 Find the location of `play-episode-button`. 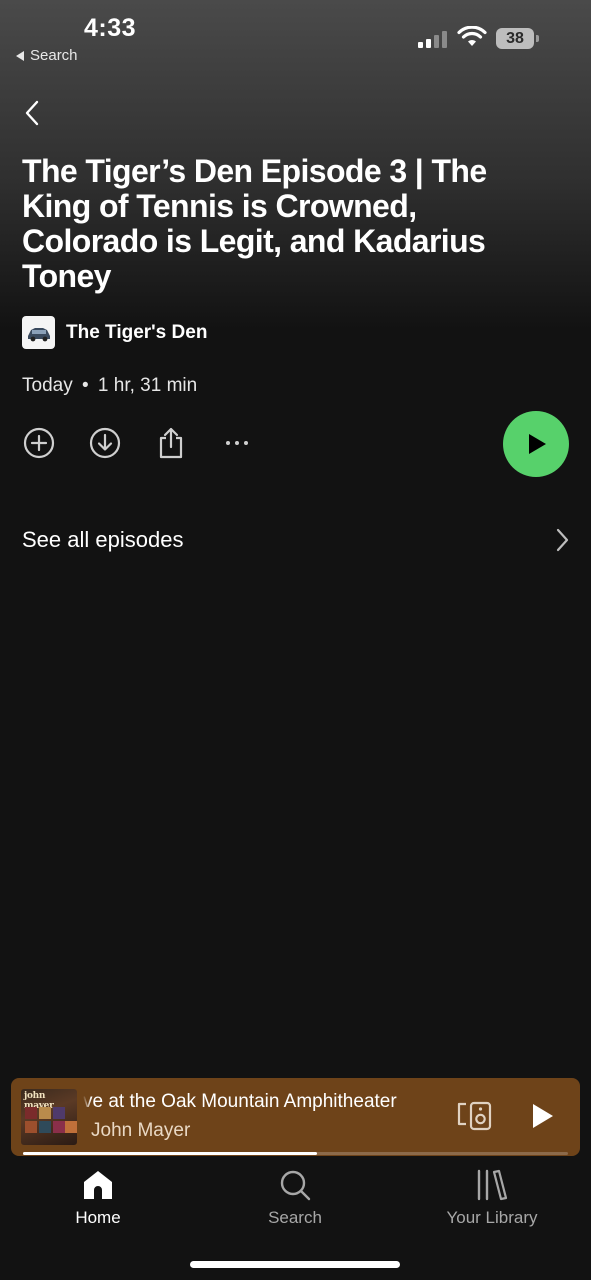

play-episode-button is located at coordinates (536, 444).